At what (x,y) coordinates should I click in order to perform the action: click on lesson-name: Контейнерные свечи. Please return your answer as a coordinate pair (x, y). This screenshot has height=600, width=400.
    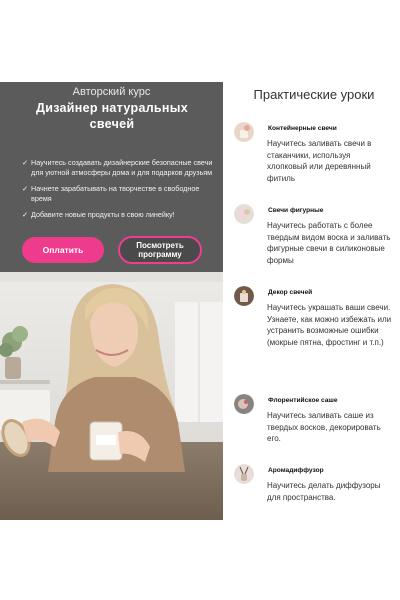
    Looking at the image, I should click on (302, 128).